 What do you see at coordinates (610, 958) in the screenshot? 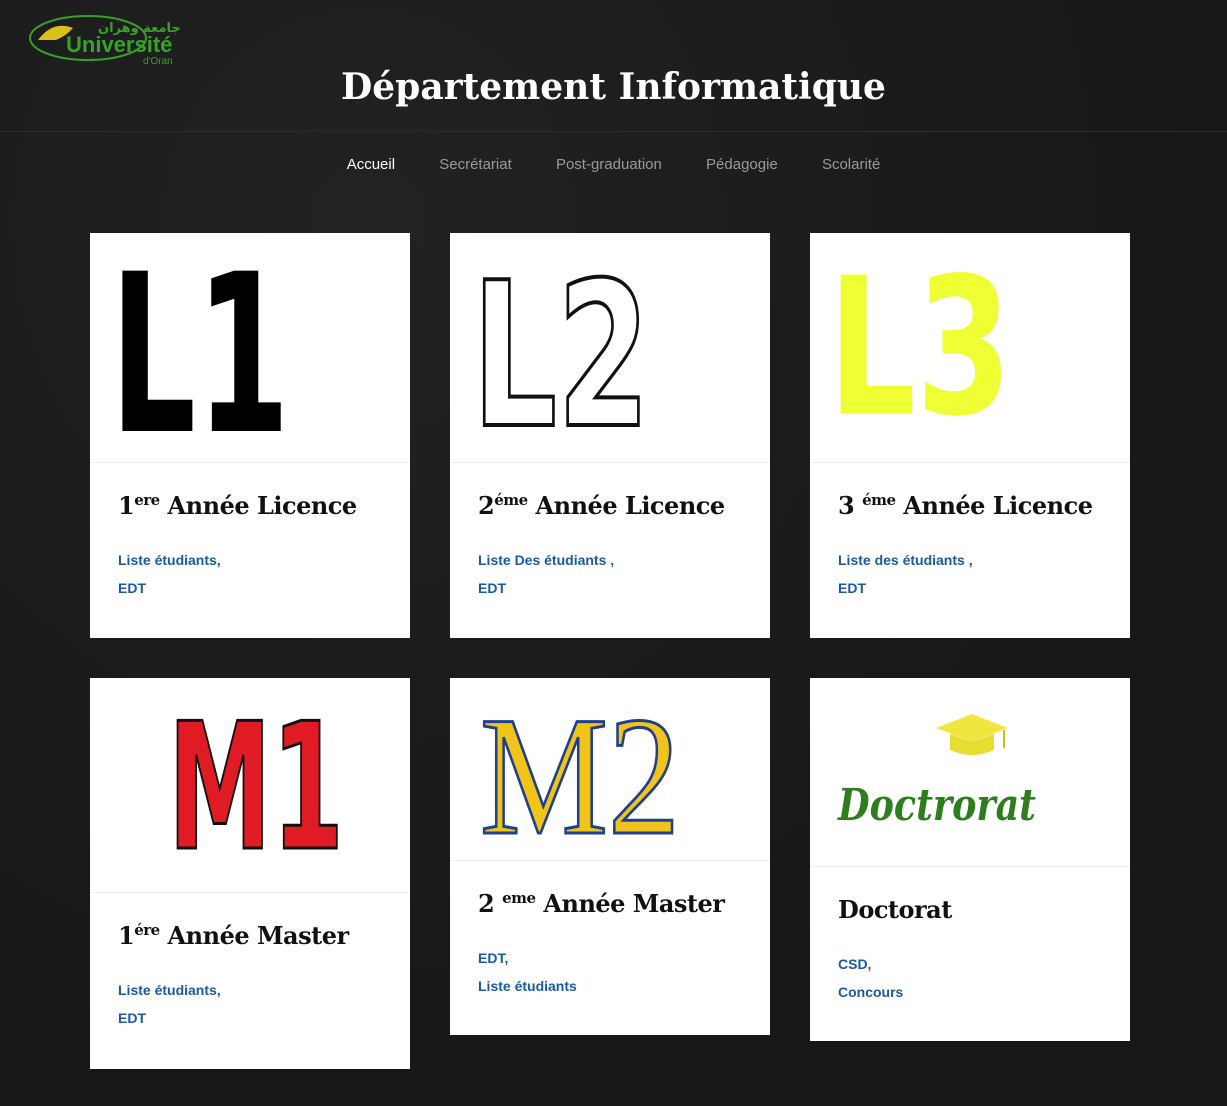
I see `link-edt: EDT,` at bounding box center [610, 958].